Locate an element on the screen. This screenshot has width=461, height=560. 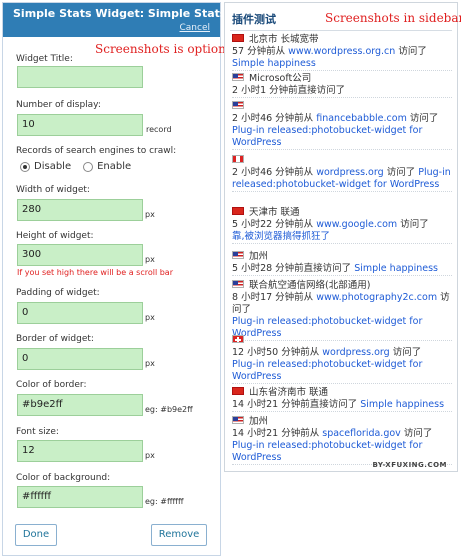
height-label: Height of widget: is located at coordinates (55, 236).